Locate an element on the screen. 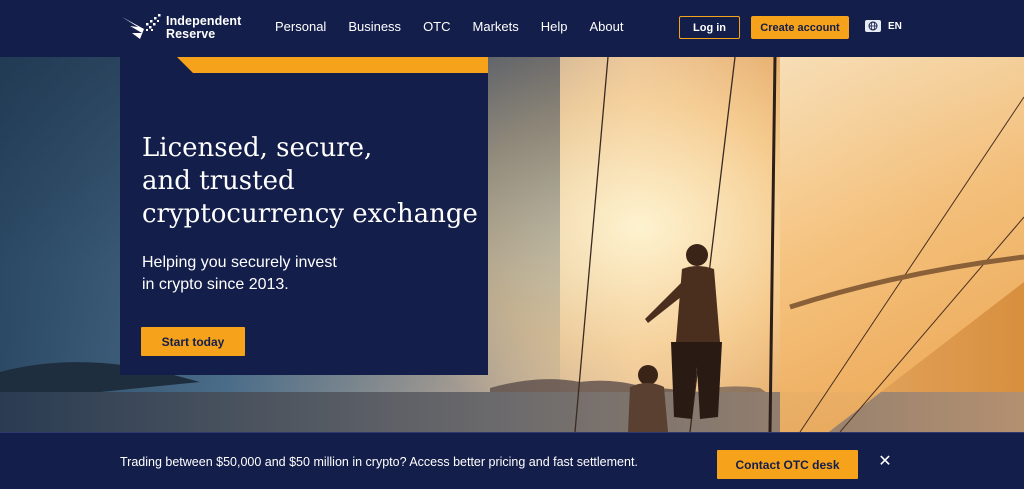  nav-item-help: Help is located at coordinates (554, 26).